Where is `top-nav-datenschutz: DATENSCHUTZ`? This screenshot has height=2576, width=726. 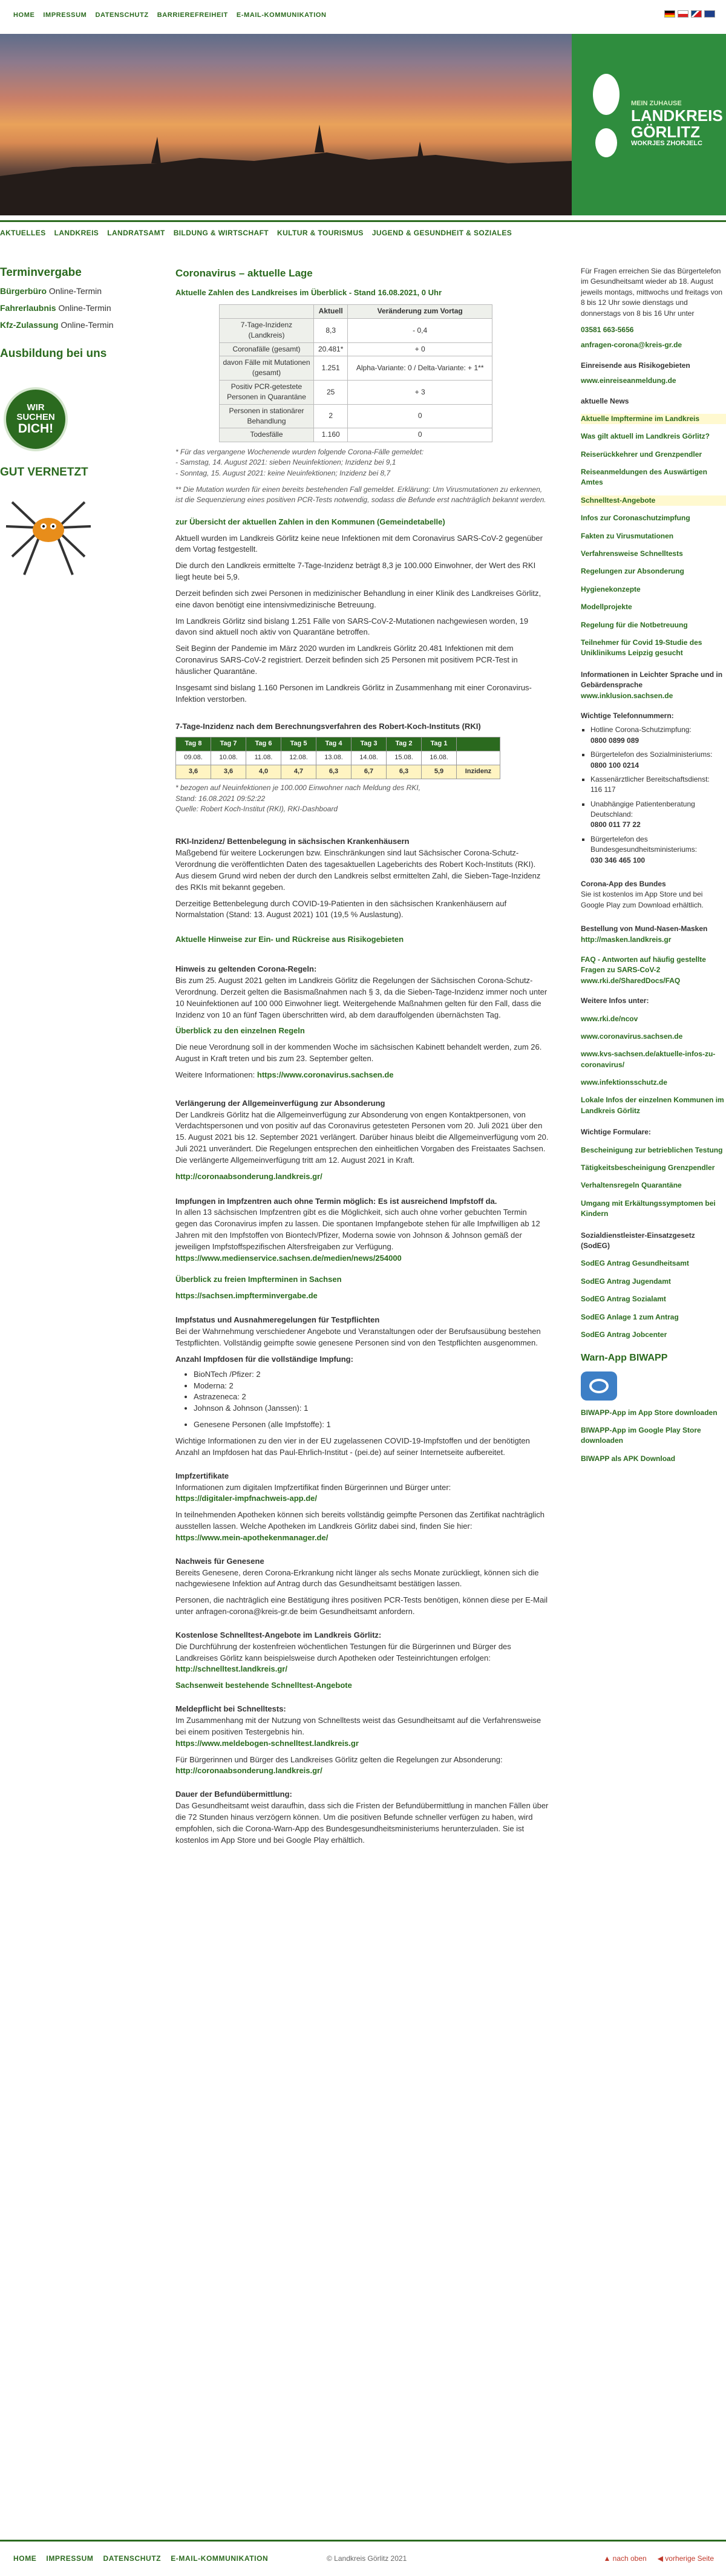 top-nav-datenschutz: DATENSCHUTZ is located at coordinates (121, 16).